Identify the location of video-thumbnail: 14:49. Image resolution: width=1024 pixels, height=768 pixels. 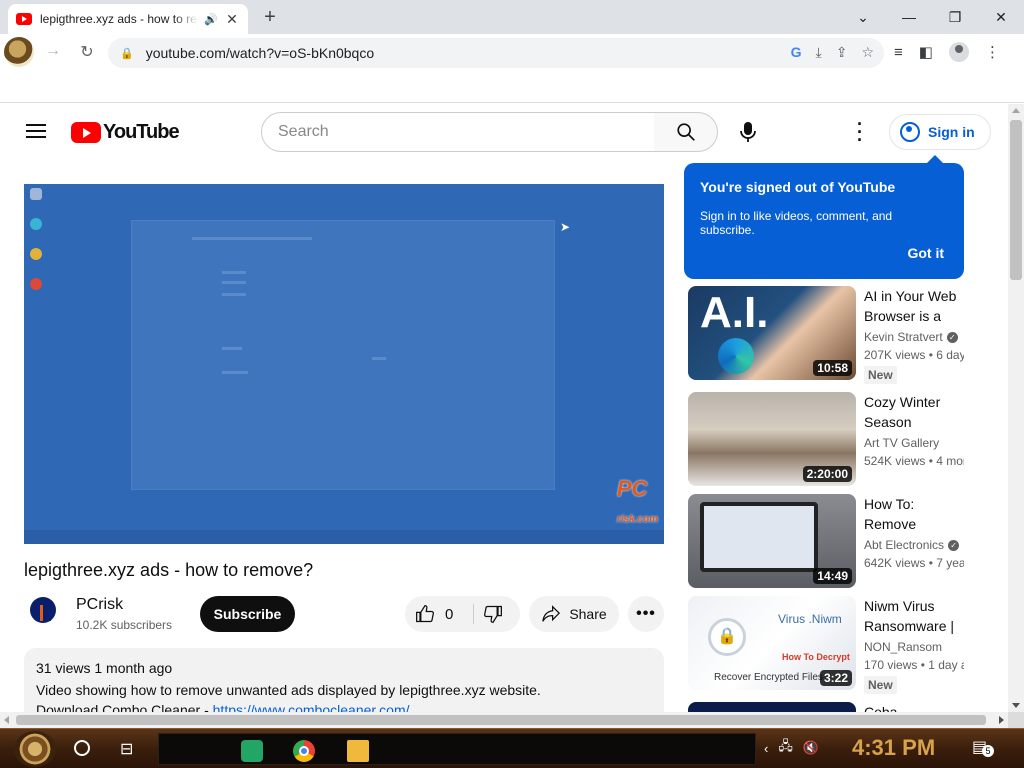
(772, 541).